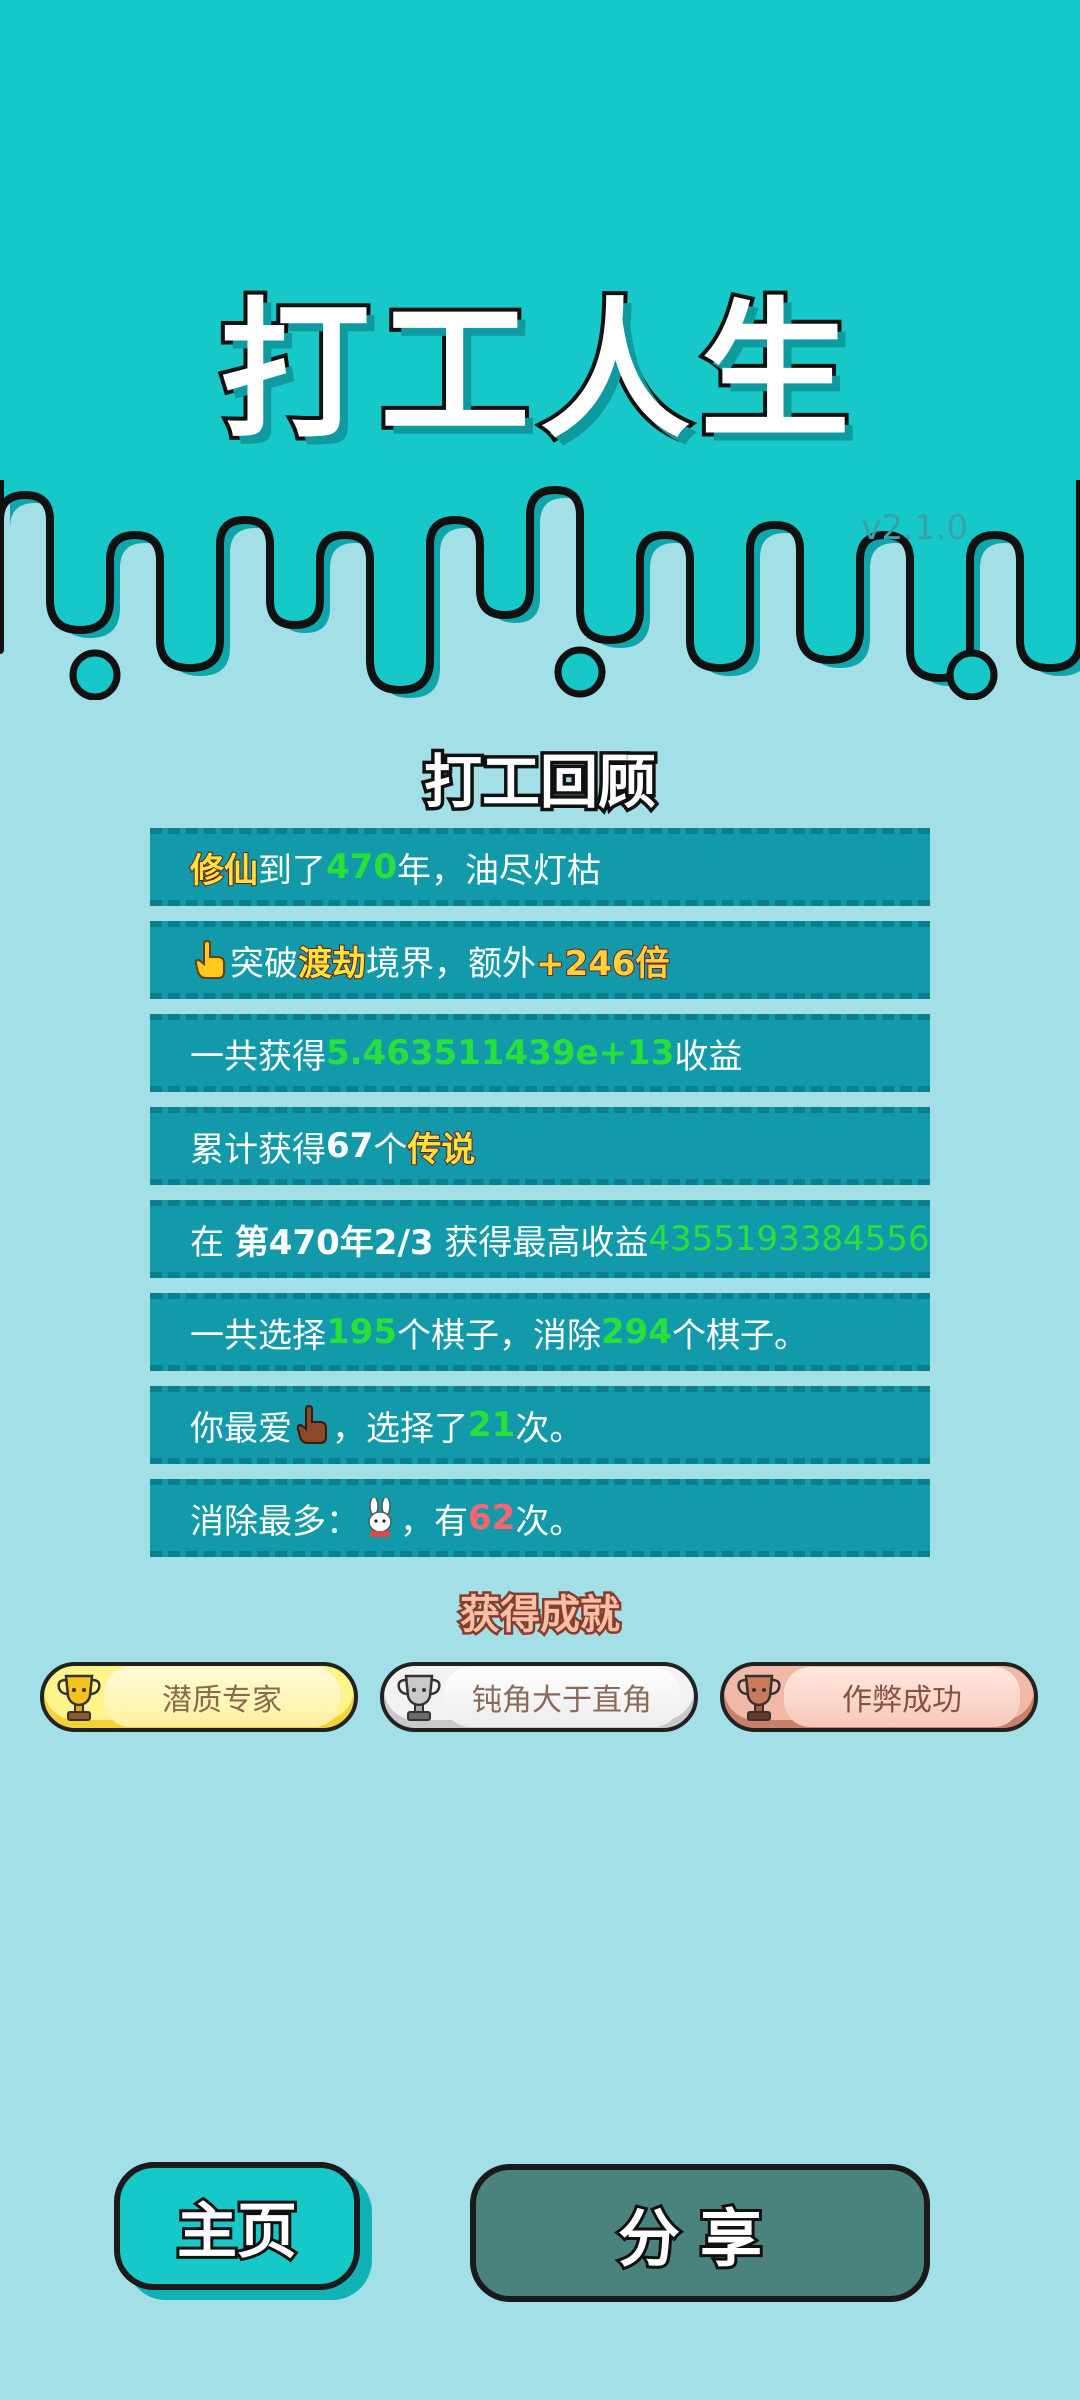  I want to click on review-row-total-income: 一共获得 5.463511439e+13 收益, so click(540, 1053).